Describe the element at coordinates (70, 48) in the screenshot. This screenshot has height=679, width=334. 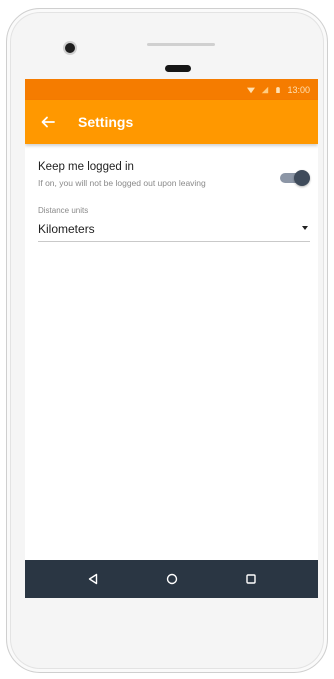
I see `front-camera` at that location.